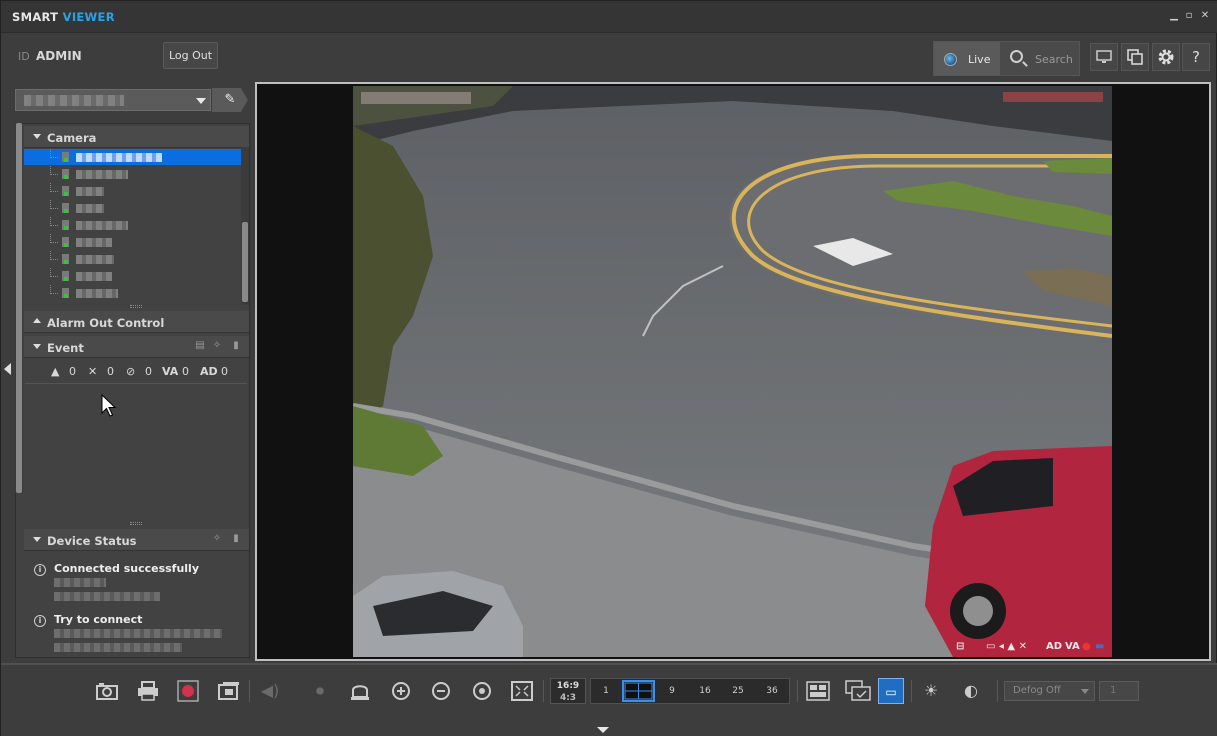 Image resolution: width=1217 pixels, height=736 pixels. Describe the element at coordinates (136, 137) in the screenshot. I see `camera-section-header: Camera` at that location.